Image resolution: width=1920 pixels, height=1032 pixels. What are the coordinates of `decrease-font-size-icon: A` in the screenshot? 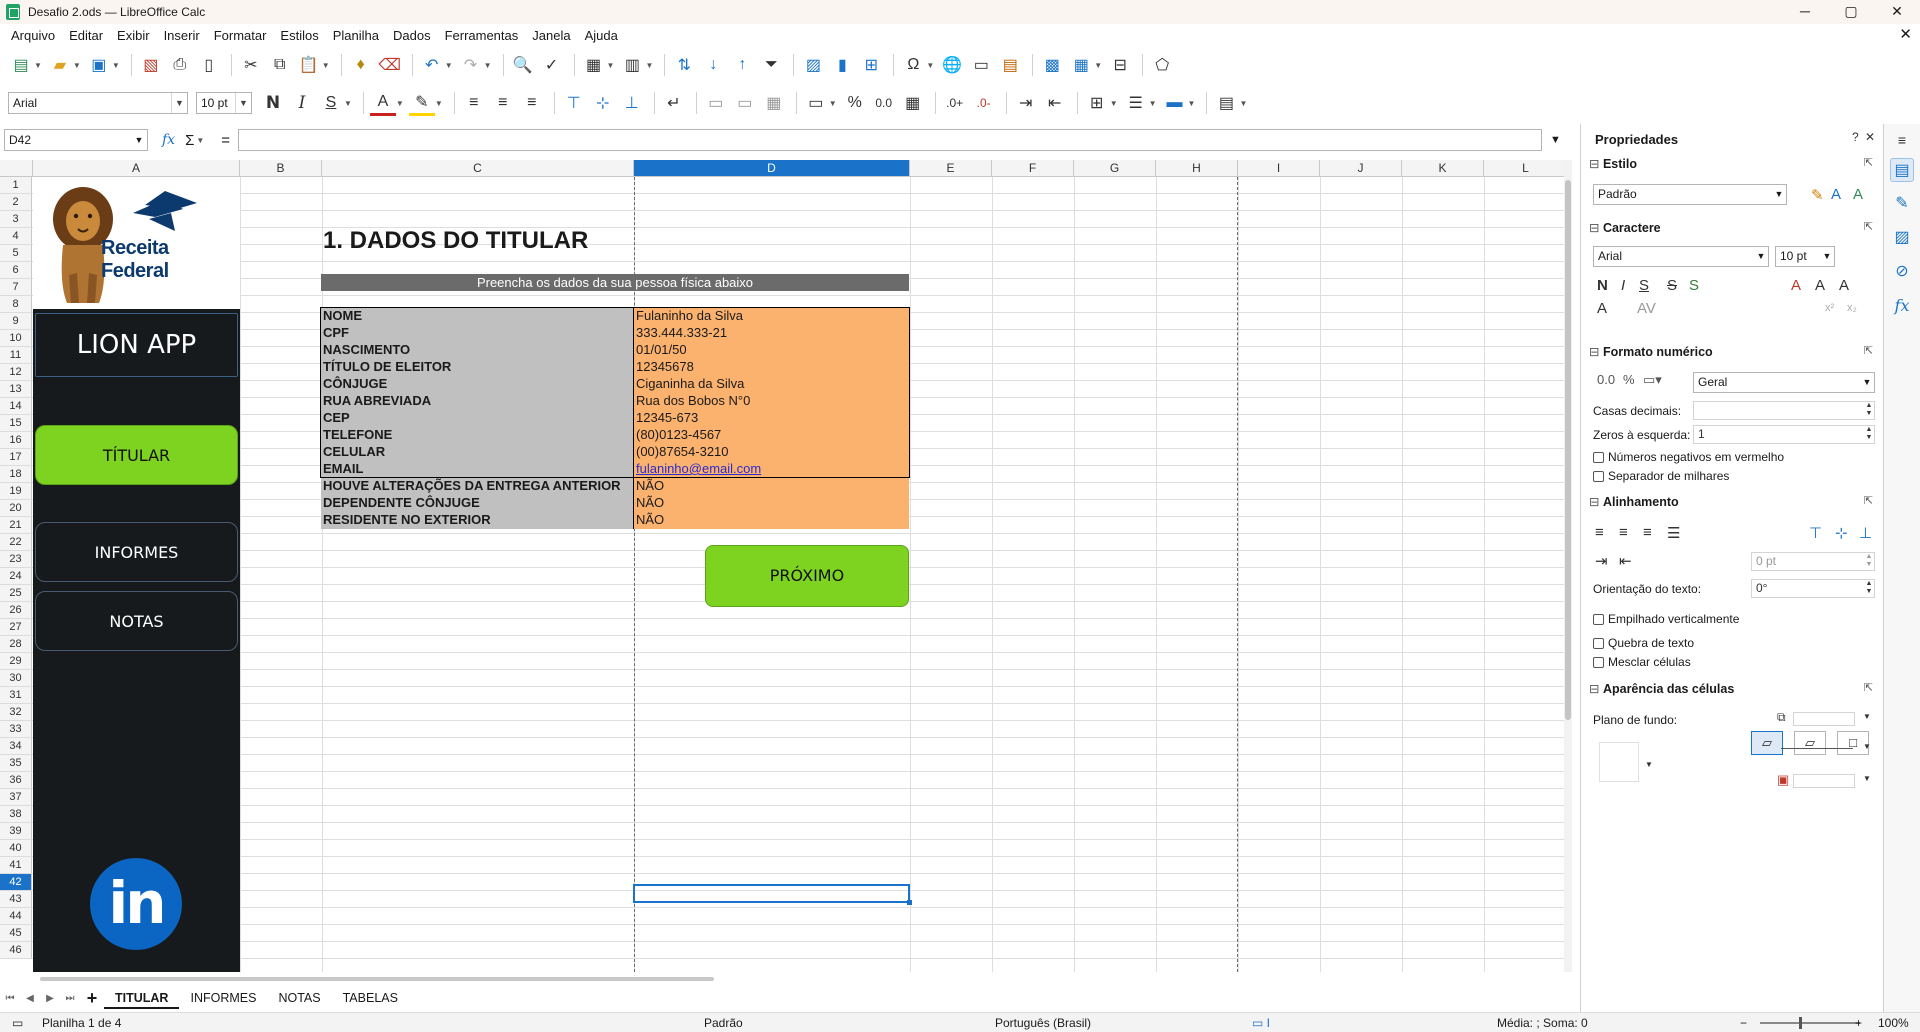 It's located at (1844, 285).